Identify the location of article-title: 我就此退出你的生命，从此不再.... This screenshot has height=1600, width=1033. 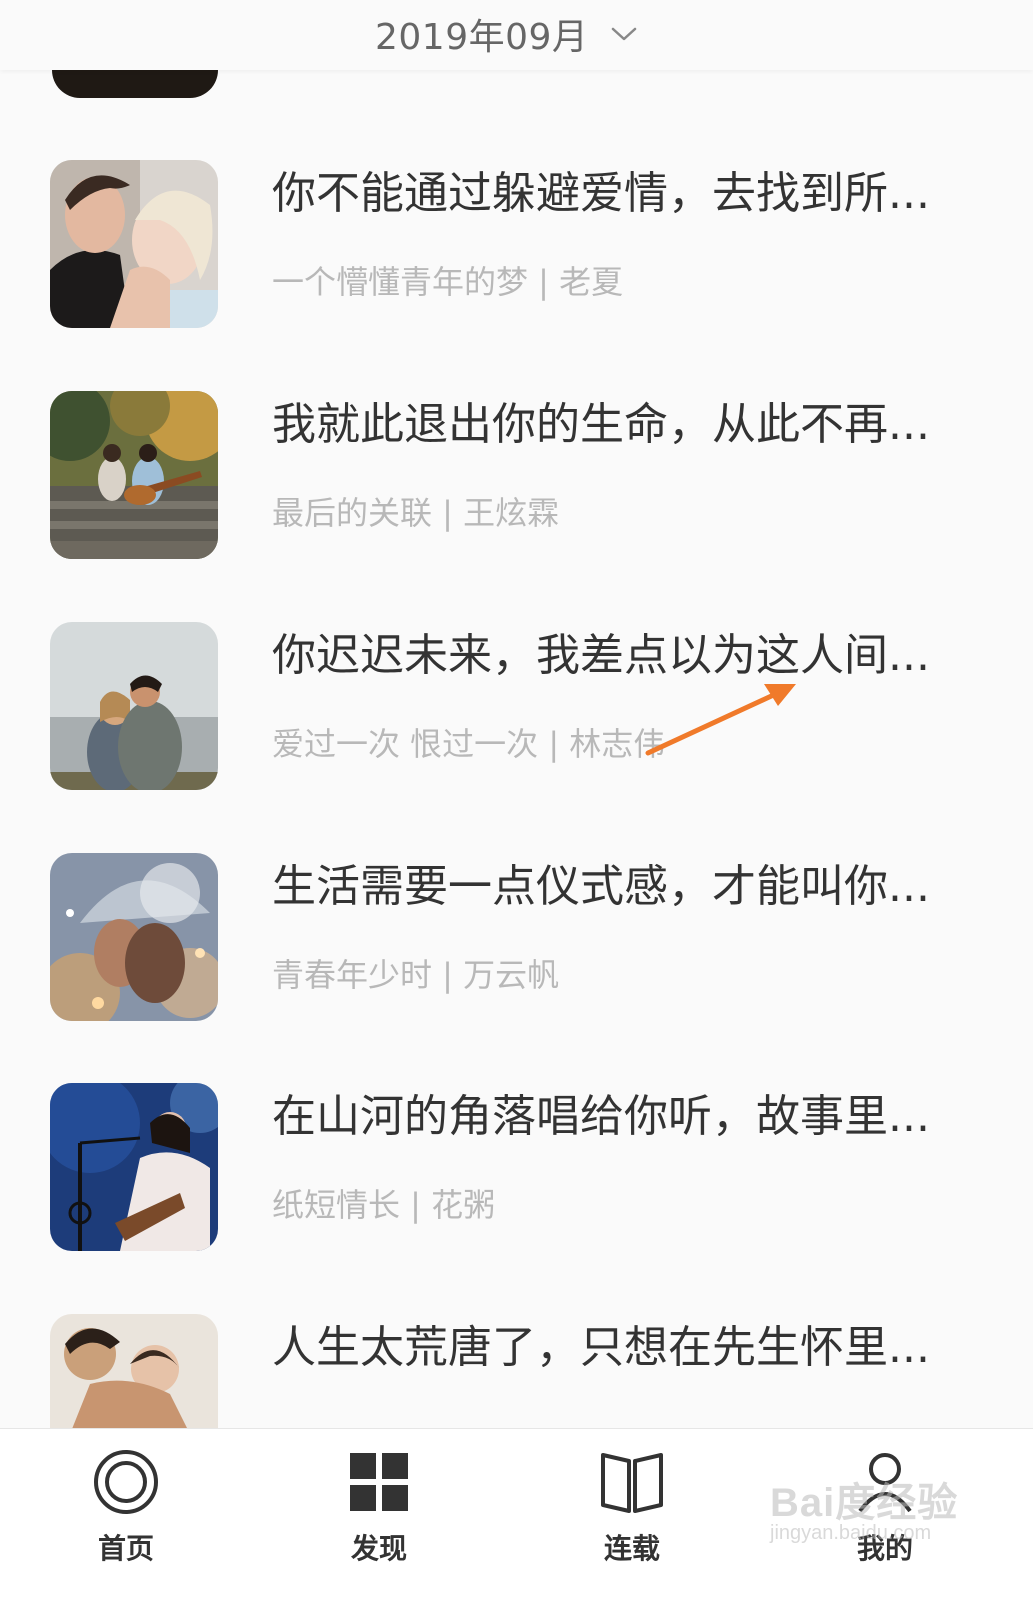
(602, 425).